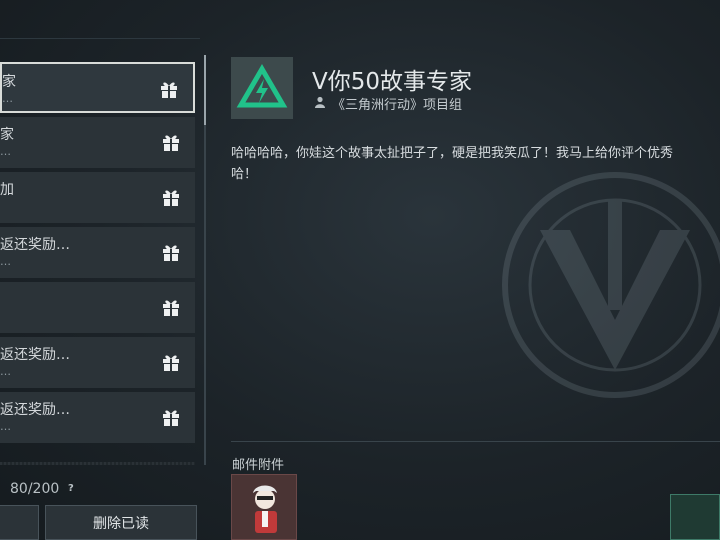 The height and width of the screenshot is (540, 720). I want to click on attachment-item, so click(264, 507).